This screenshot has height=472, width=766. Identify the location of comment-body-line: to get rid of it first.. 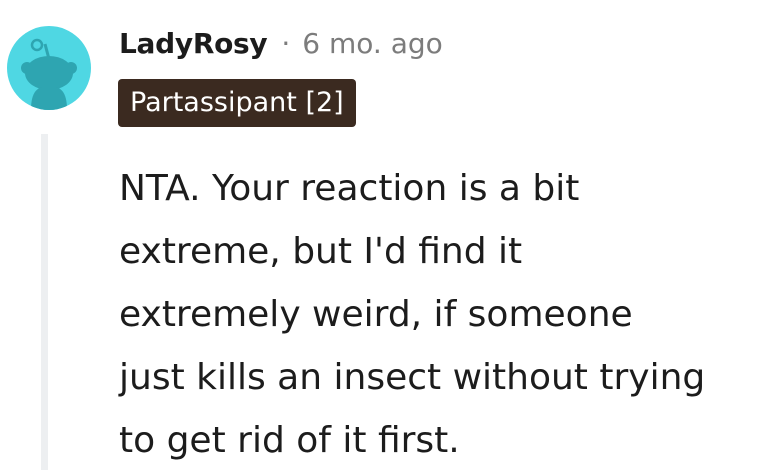
(289, 440).